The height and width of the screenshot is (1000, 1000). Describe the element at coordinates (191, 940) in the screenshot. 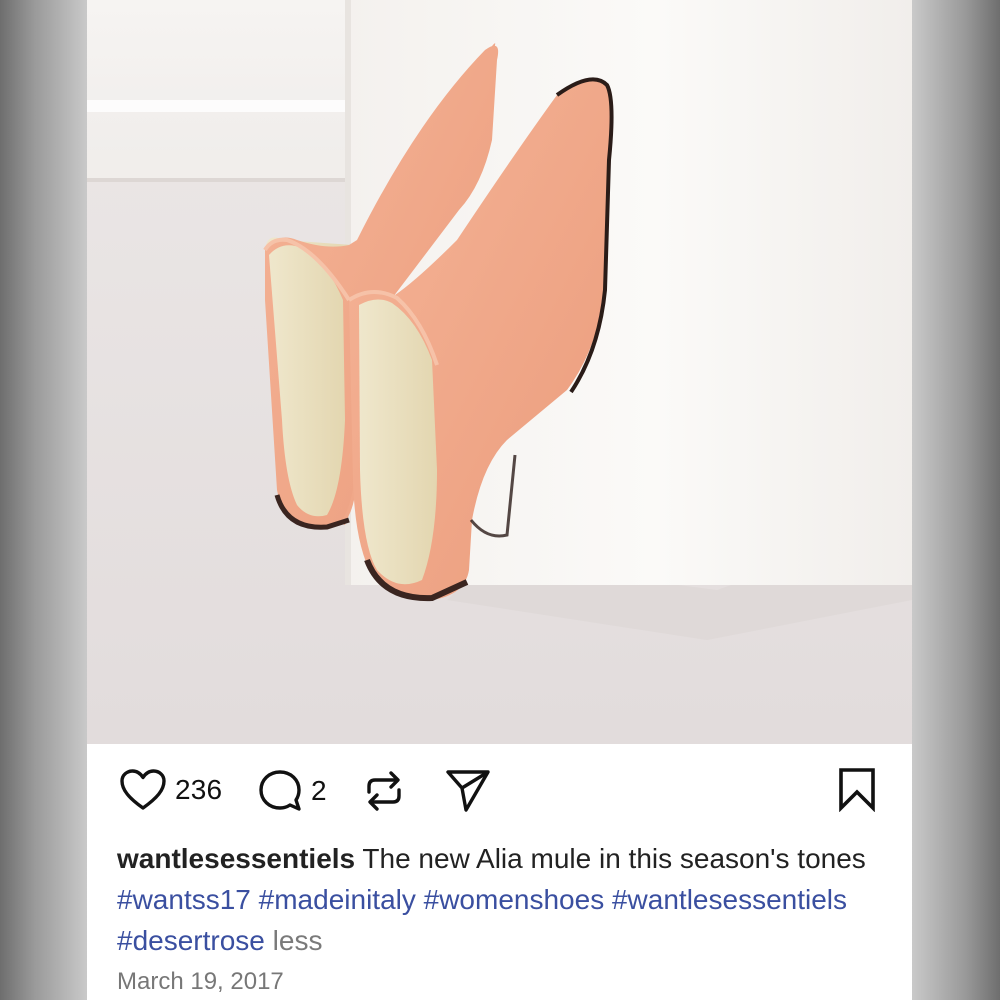

I see `hashtag-link: #desertrose` at that location.